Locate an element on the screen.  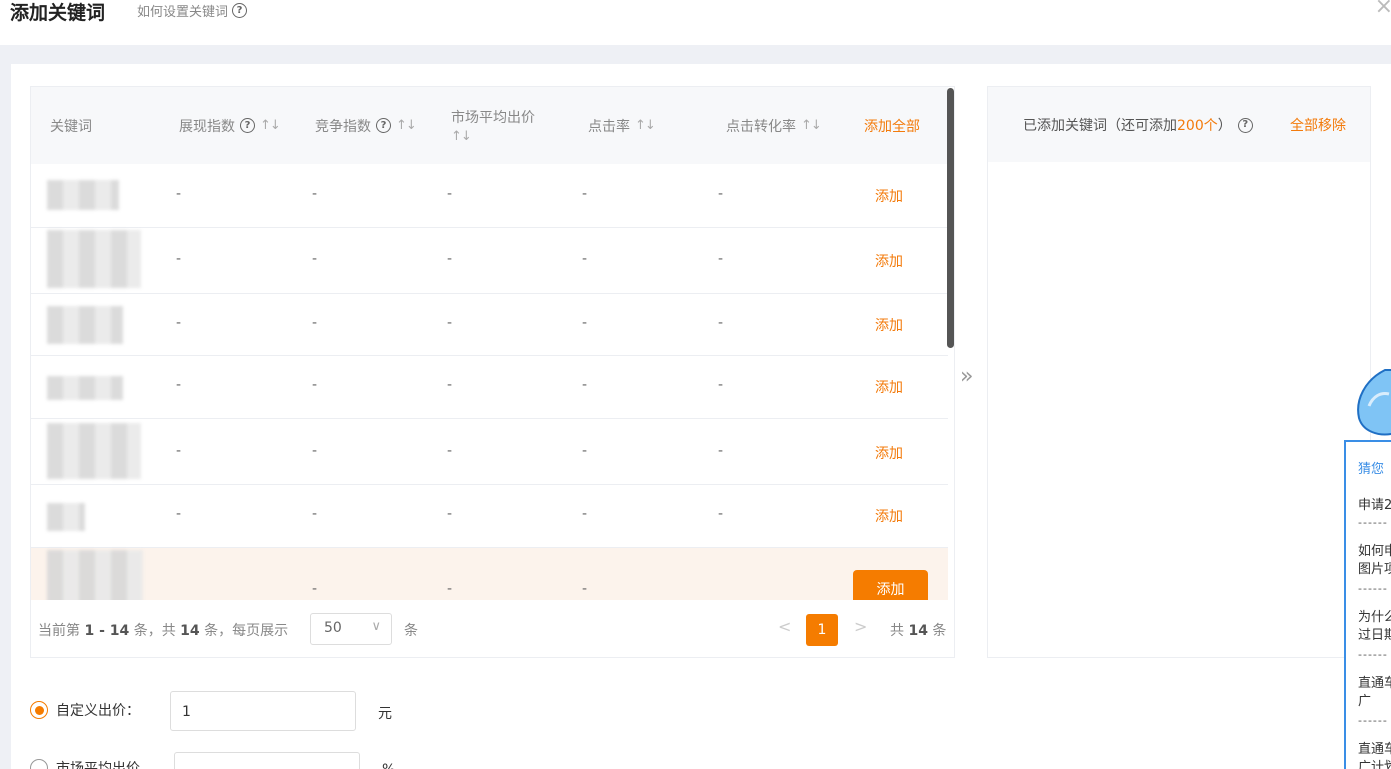
table-scrollbar is located at coordinates (950, 218).